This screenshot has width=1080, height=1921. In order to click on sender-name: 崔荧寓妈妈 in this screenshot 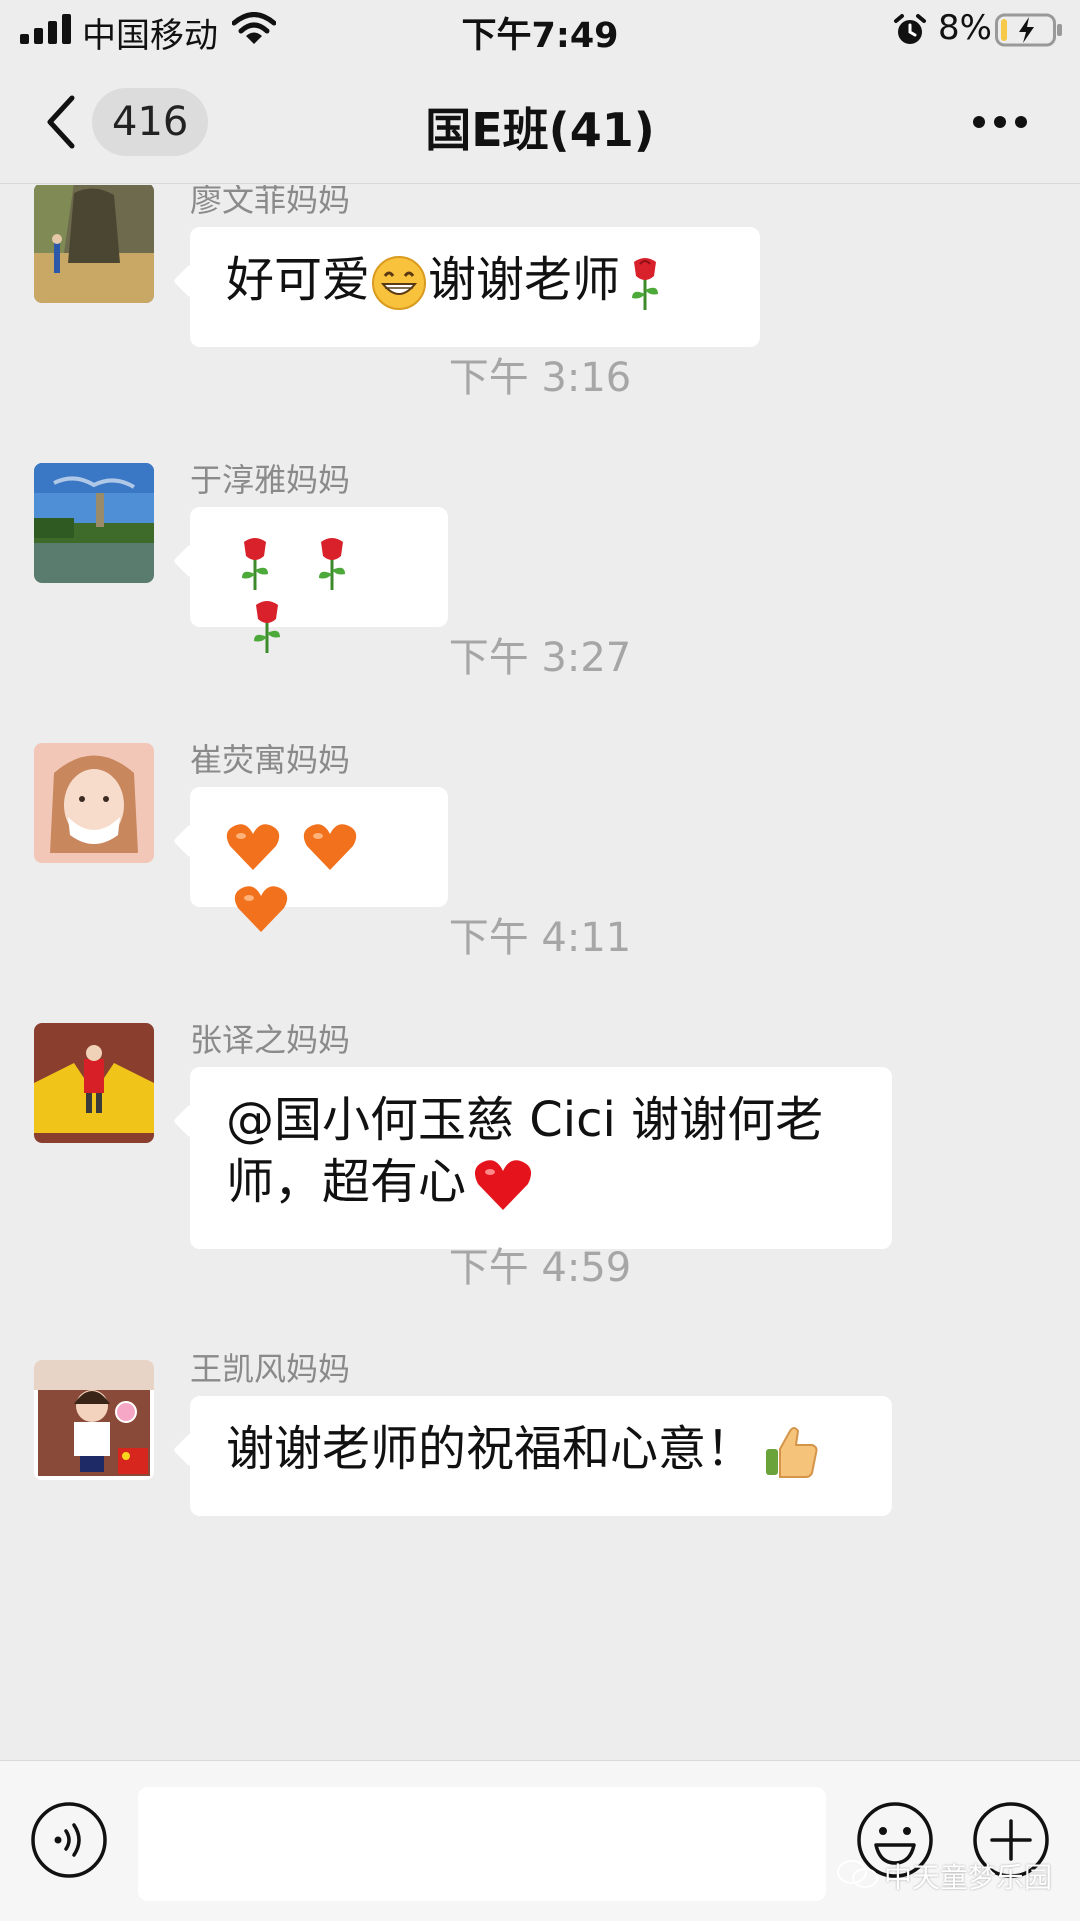, I will do `click(270, 760)`.